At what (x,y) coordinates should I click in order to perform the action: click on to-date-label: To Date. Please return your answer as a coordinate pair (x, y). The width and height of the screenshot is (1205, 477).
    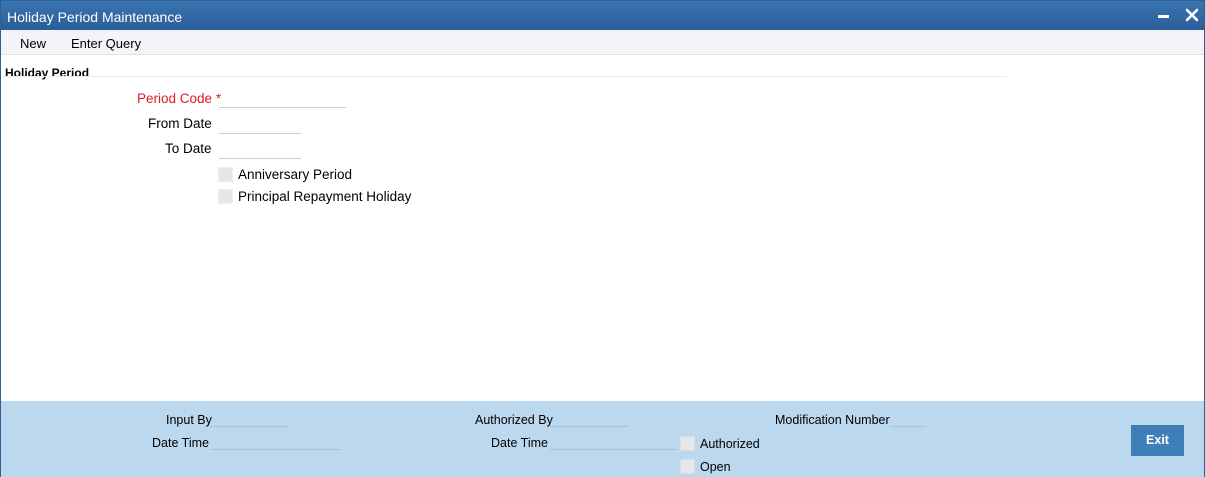
    Looking at the image, I should click on (188, 148).